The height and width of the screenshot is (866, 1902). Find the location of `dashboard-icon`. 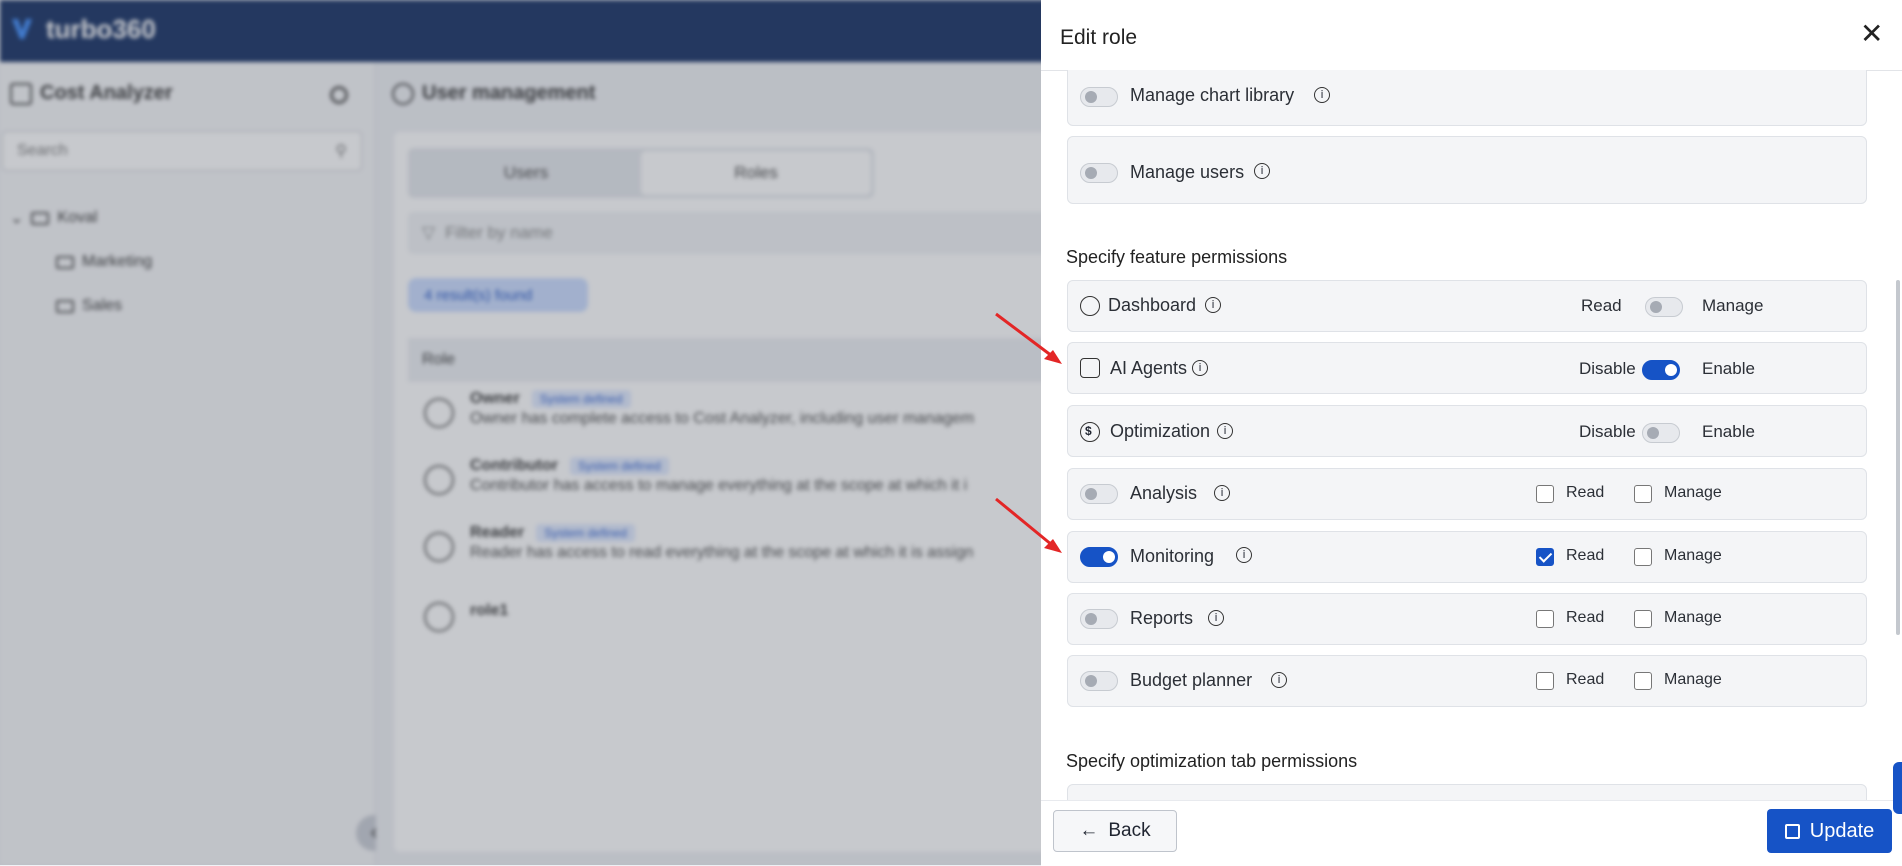

dashboard-icon is located at coordinates (1090, 306).